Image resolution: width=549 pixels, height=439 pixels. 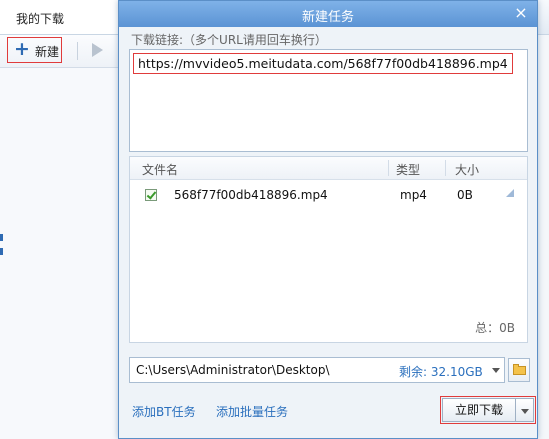 I want to click on file-size: 0B, so click(x=465, y=195).